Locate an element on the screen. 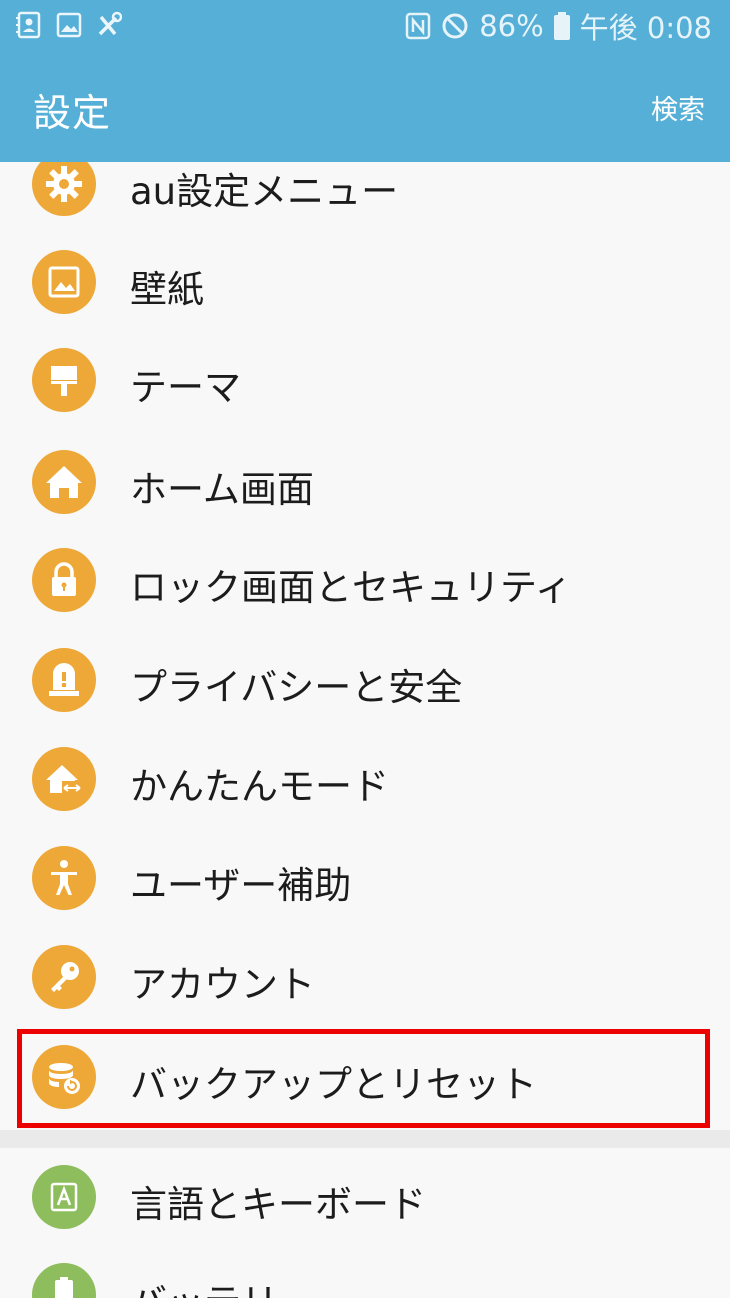  language-icon is located at coordinates (64, 1197).